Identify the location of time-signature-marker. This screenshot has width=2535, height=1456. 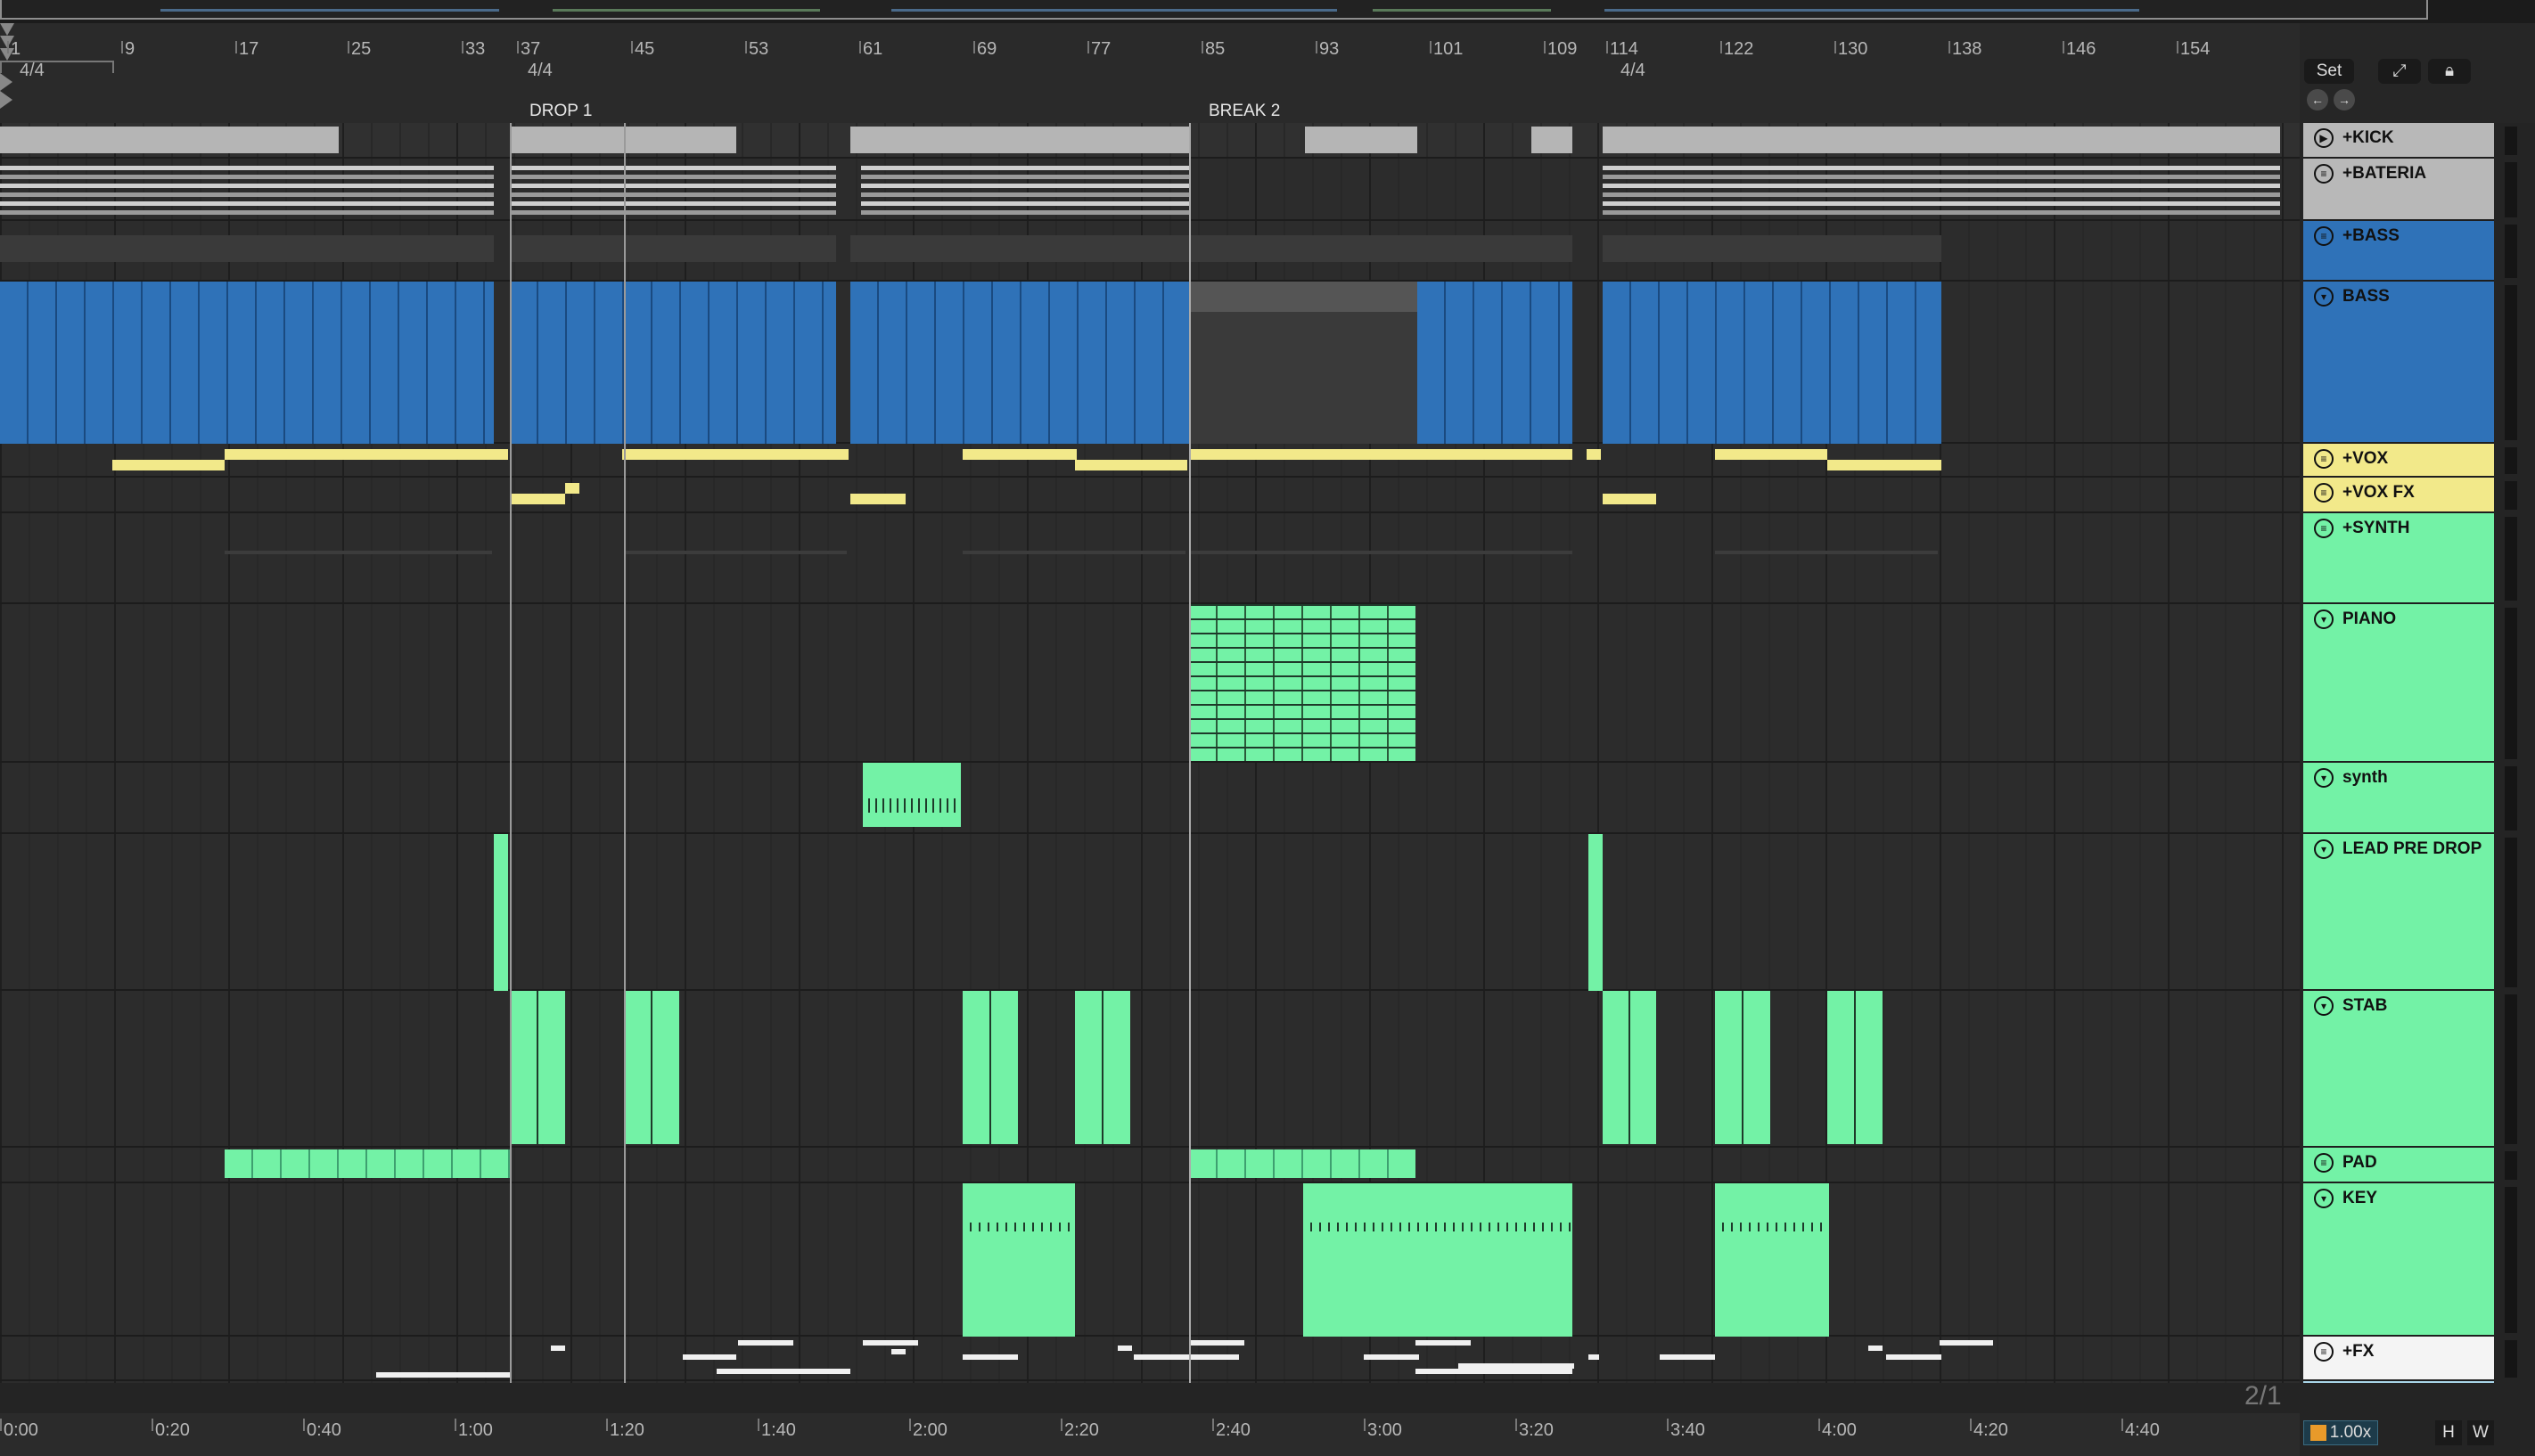
(7, 29).